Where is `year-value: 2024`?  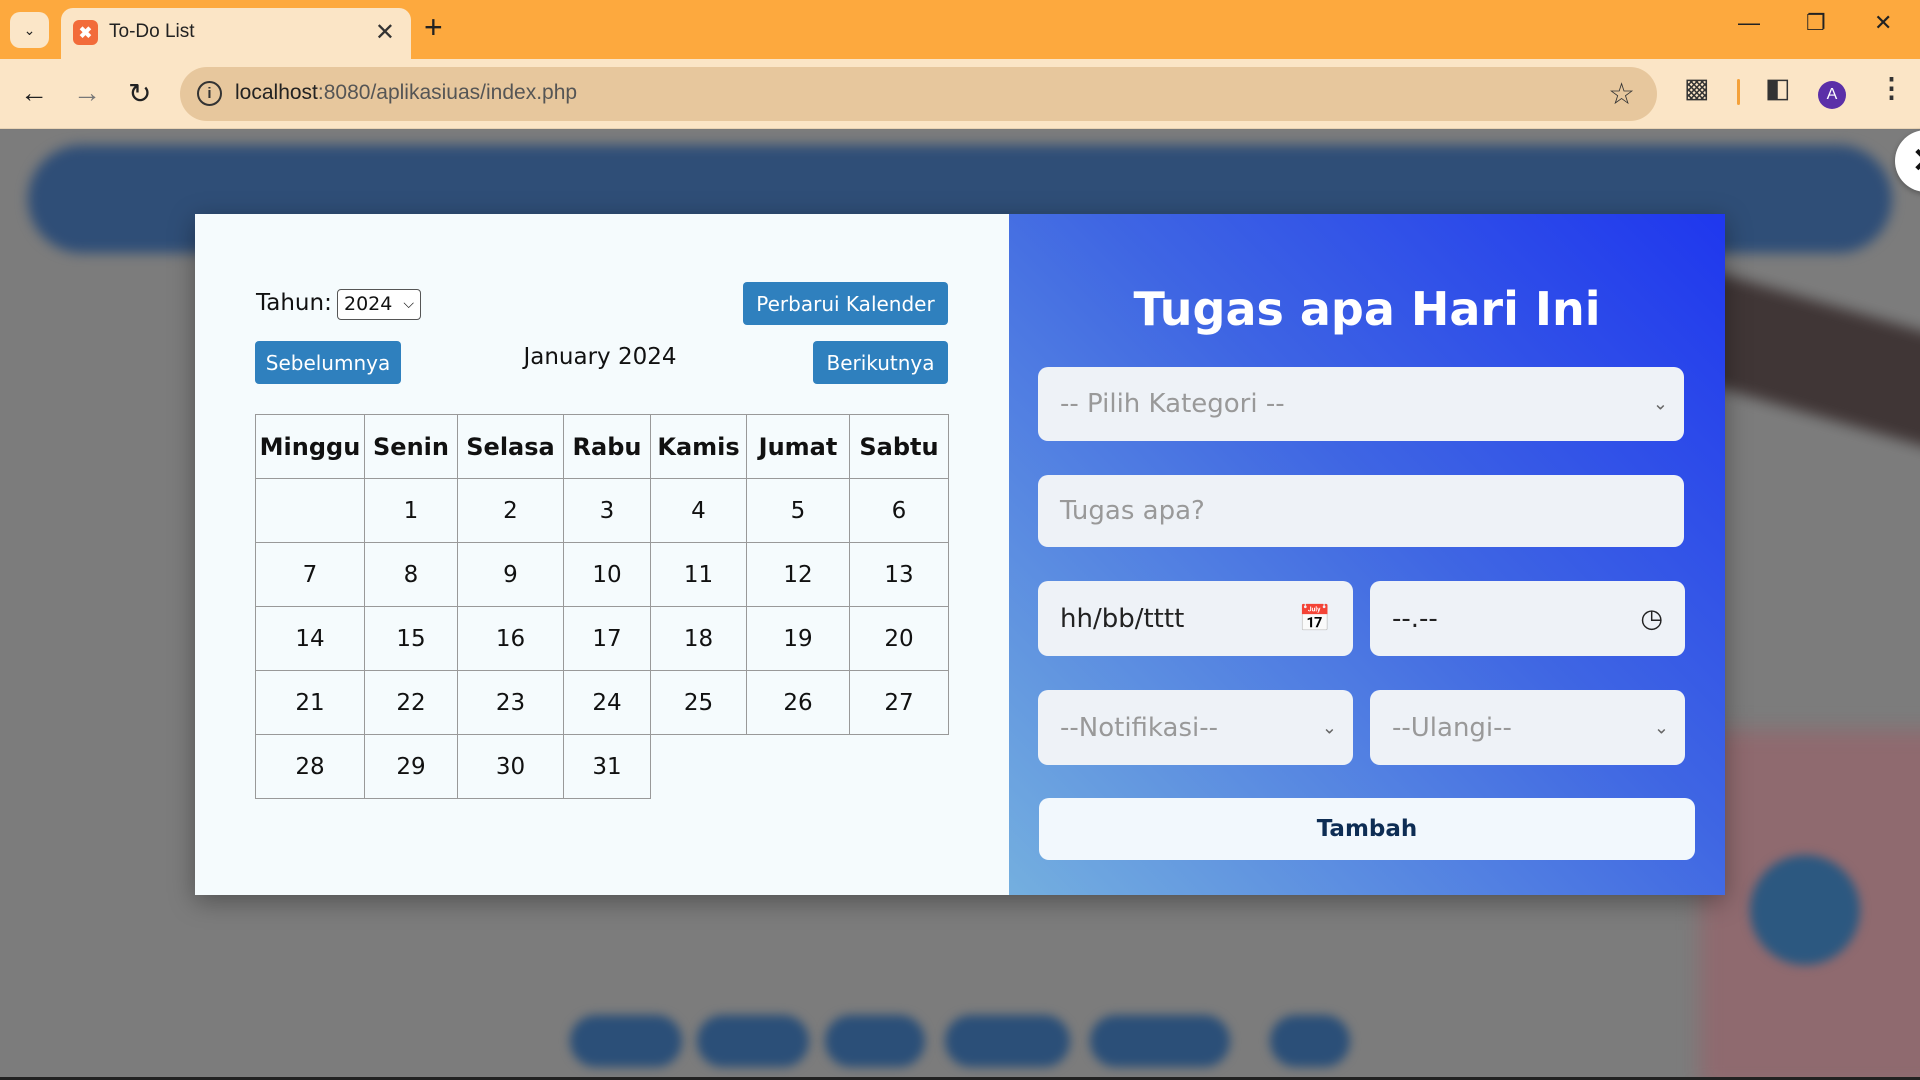
year-value: 2024 is located at coordinates (368, 304).